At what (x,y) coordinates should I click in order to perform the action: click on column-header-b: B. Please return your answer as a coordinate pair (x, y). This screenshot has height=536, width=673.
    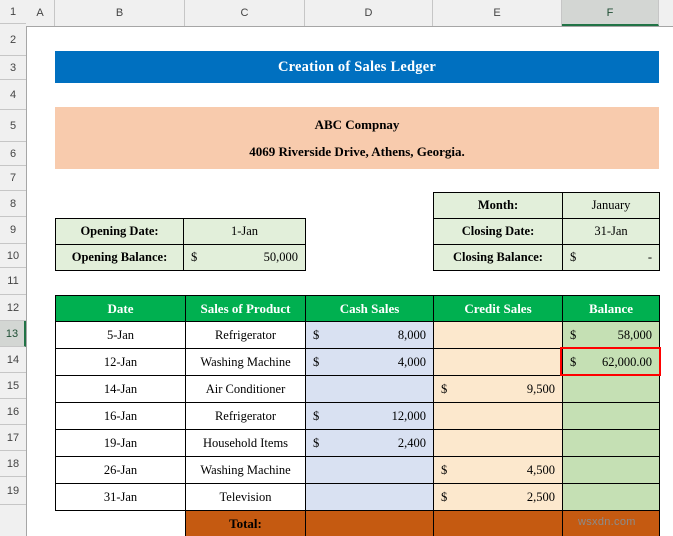
    Looking at the image, I should click on (120, 13).